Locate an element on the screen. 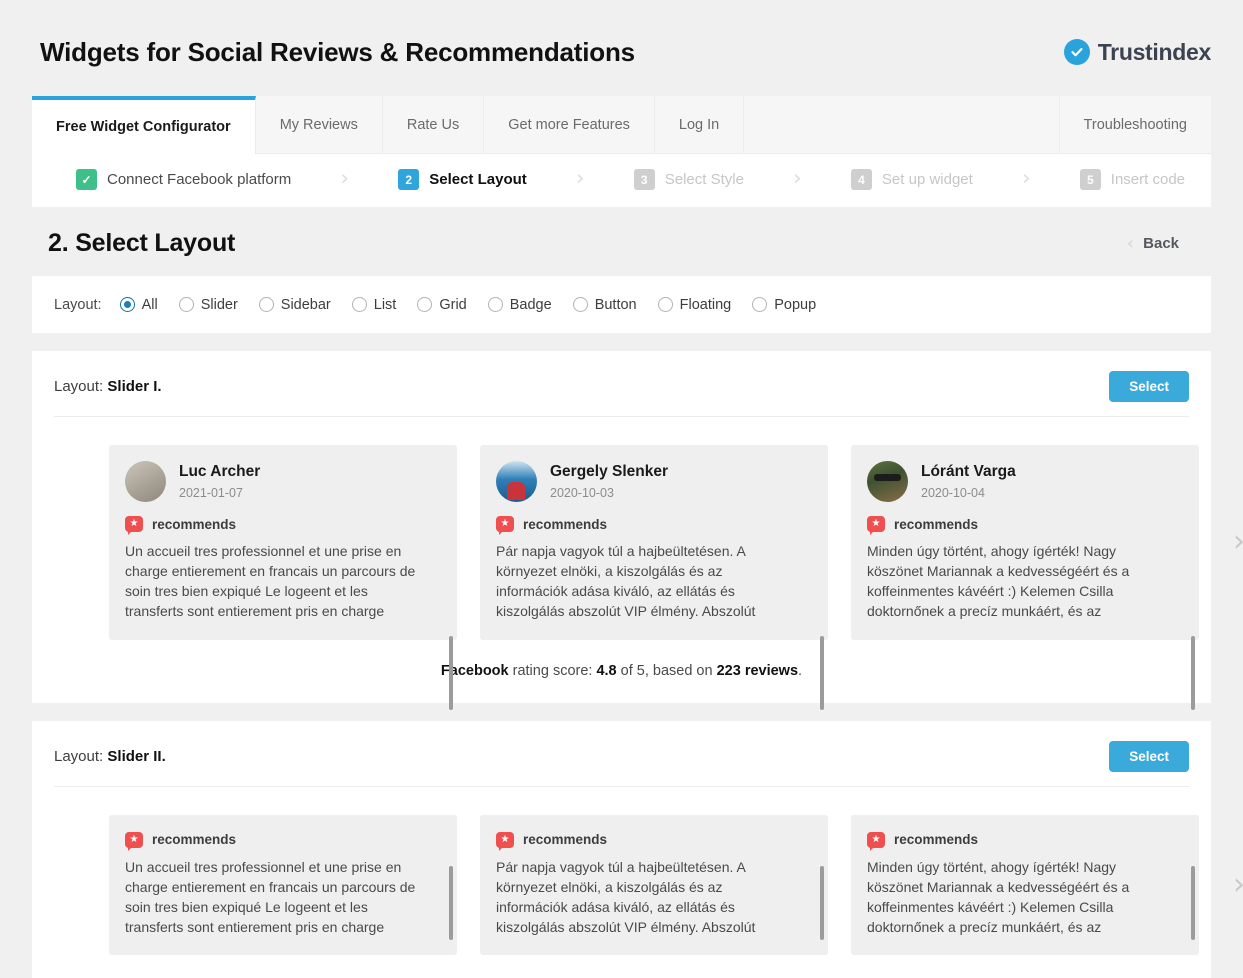 The height and width of the screenshot is (978, 1243). check-circle-icon is located at coordinates (1076, 52).